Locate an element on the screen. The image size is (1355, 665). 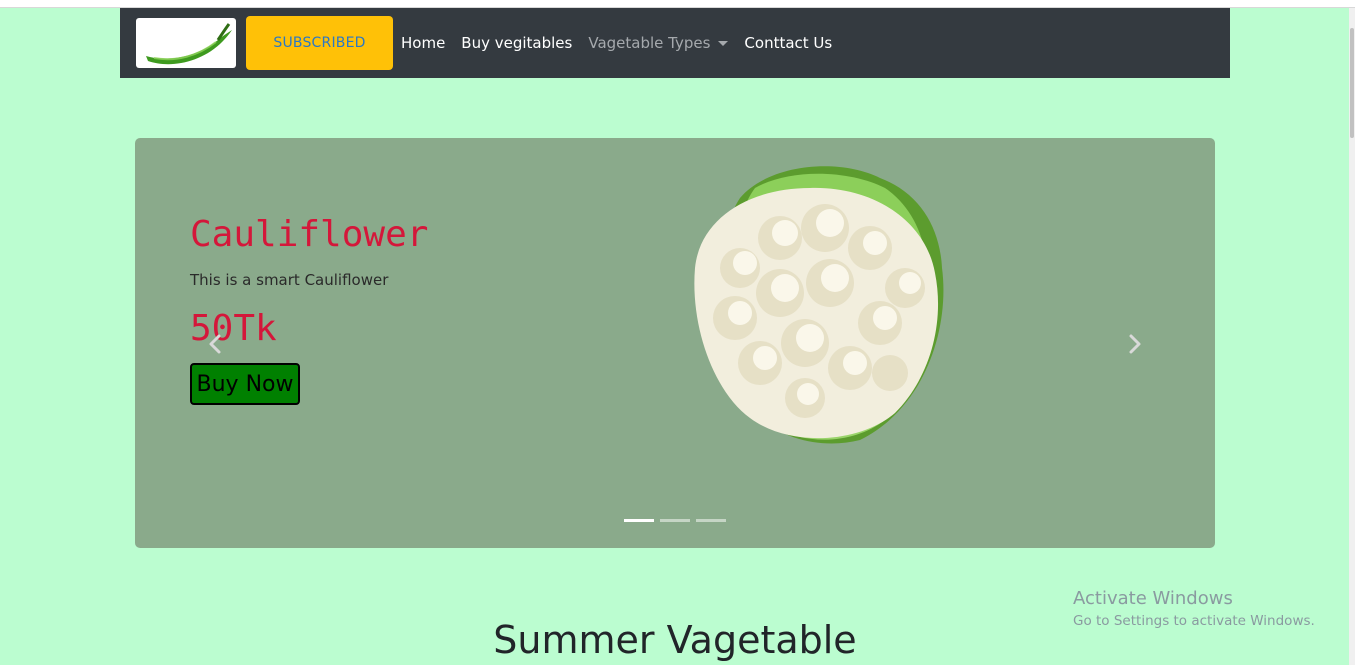
nav-vegetable-types-label: Vagetable Types is located at coordinates (649, 43).